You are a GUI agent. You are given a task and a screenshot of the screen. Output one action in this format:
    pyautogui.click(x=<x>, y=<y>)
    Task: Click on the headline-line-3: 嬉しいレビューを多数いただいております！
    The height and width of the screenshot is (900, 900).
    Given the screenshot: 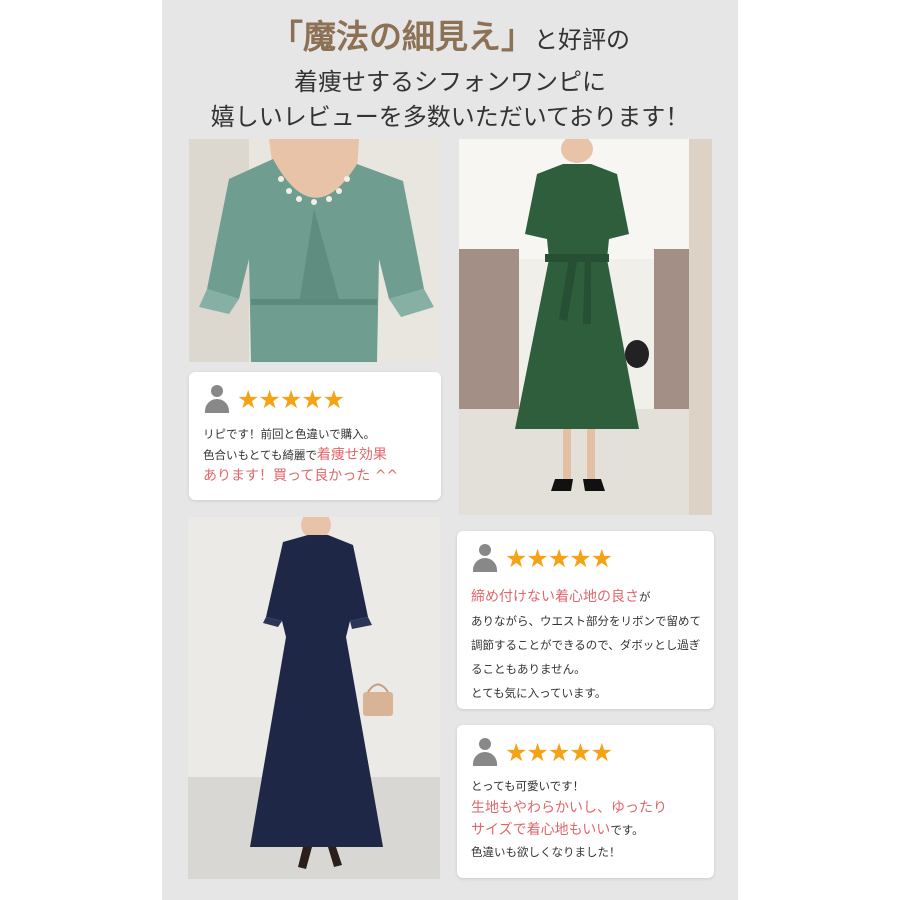 What is the action you would take?
    pyautogui.click(x=450, y=117)
    